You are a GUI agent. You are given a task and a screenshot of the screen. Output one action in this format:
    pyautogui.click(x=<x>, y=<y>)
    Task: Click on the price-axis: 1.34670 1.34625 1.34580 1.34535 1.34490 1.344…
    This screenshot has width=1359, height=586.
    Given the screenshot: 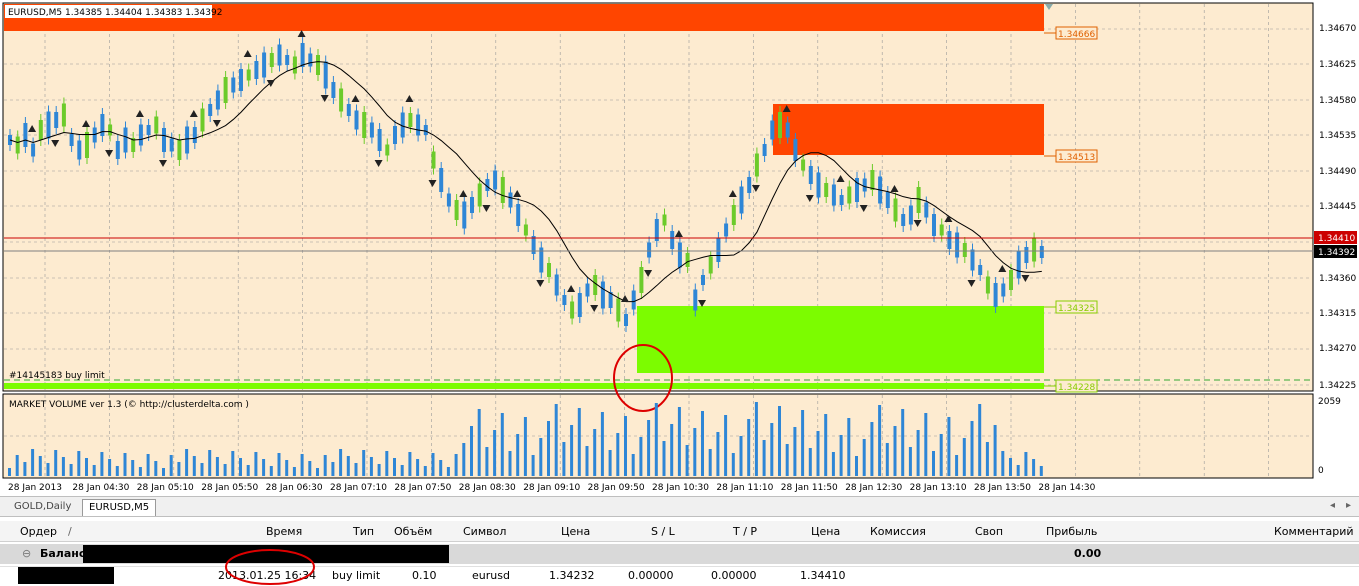 What is the action you would take?
    pyautogui.click(x=1337, y=207)
    